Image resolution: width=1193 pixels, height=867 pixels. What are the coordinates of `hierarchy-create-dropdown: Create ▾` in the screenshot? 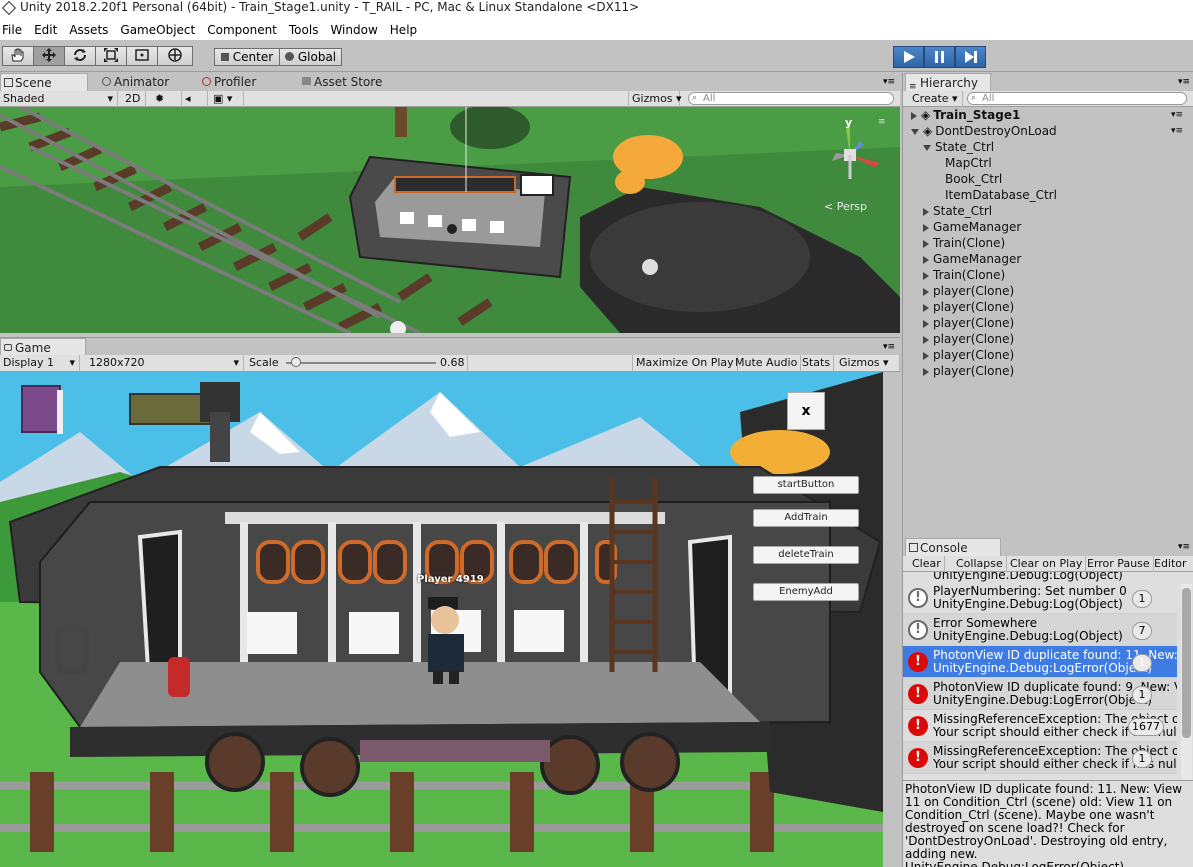 It's located at (936, 99).